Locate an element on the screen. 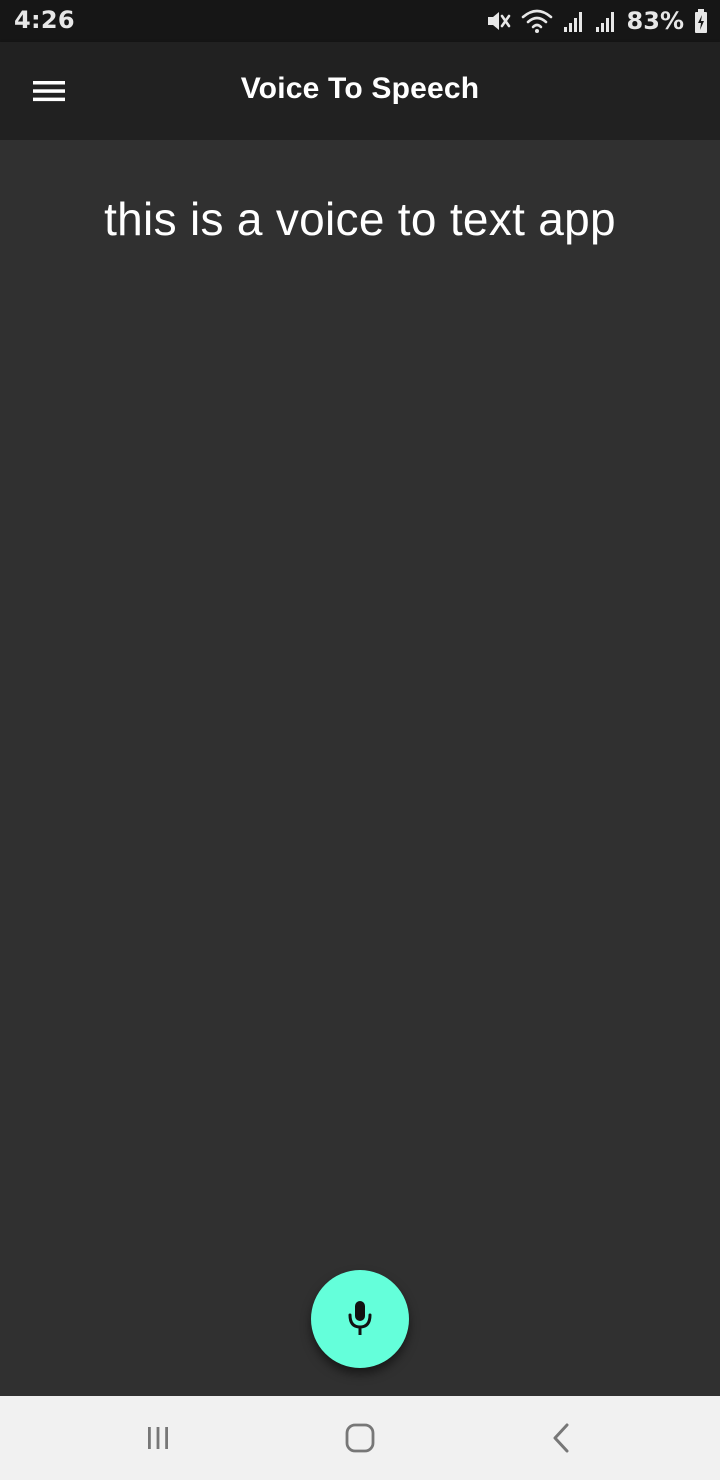 Image resolution: width=720 pixels, height=1480 pixels. back-button is located at coordinates (562, 1438).